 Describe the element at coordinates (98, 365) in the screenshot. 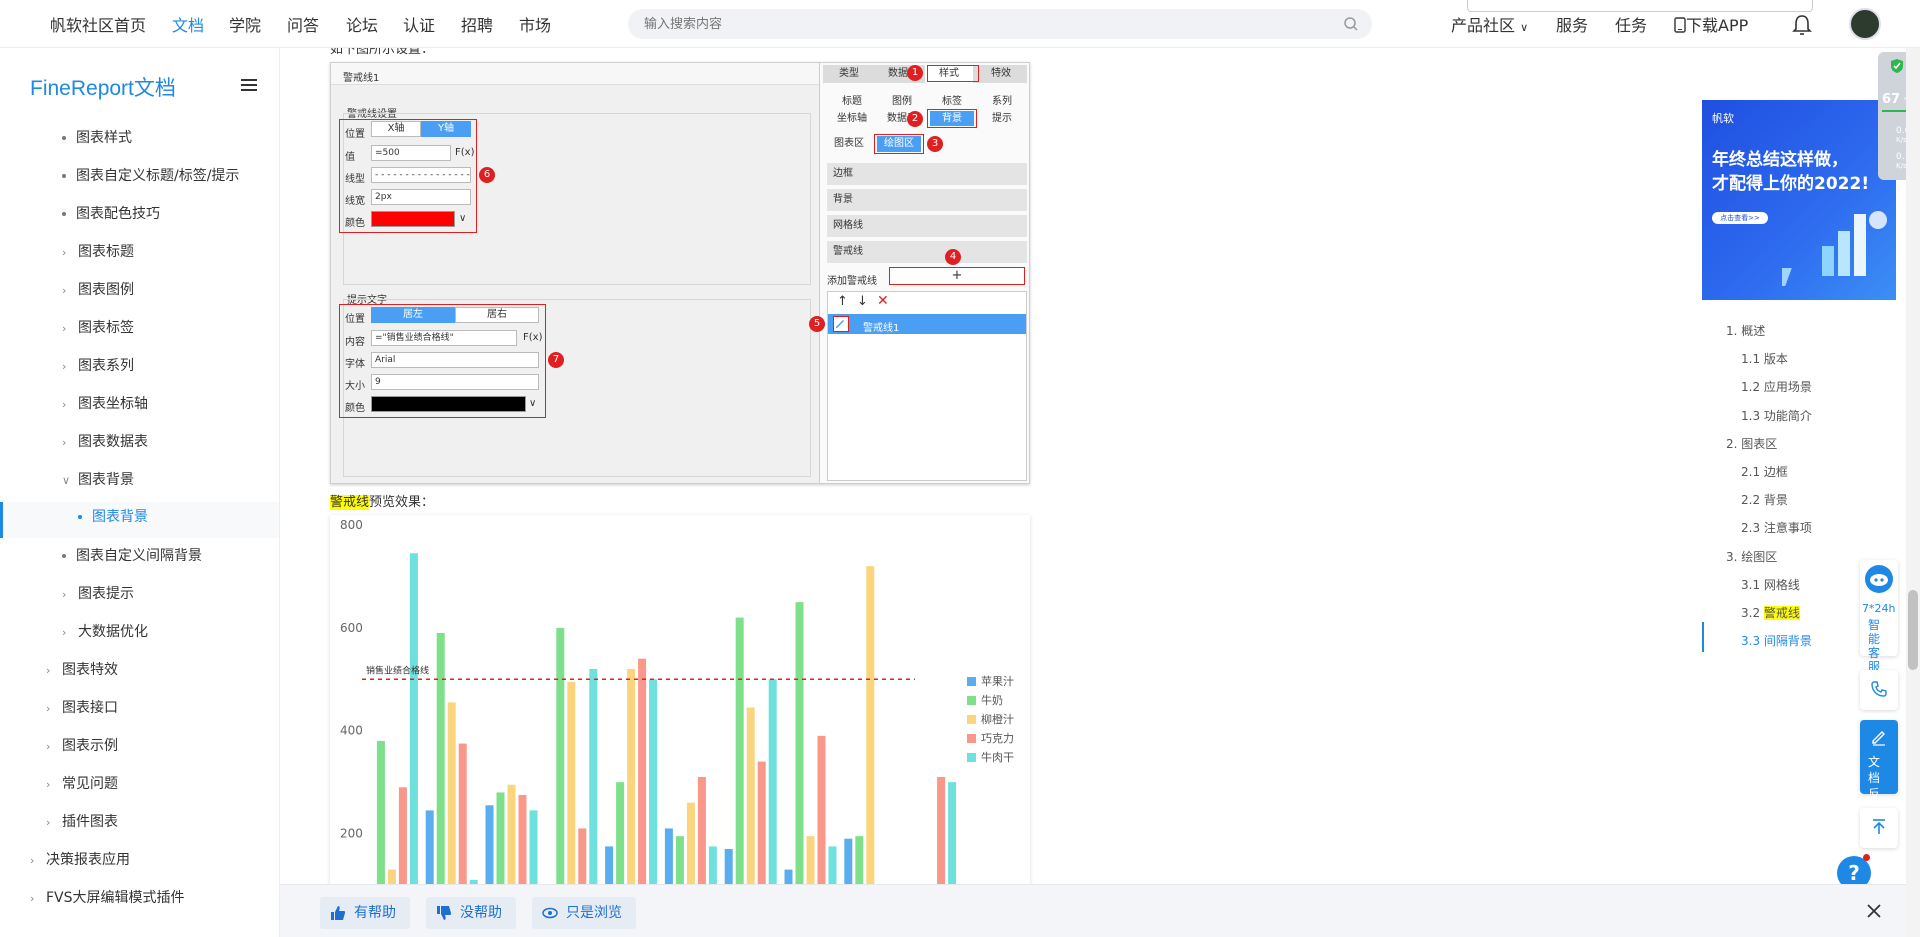

I see `sidebar-item: › 图表系列` at that location.